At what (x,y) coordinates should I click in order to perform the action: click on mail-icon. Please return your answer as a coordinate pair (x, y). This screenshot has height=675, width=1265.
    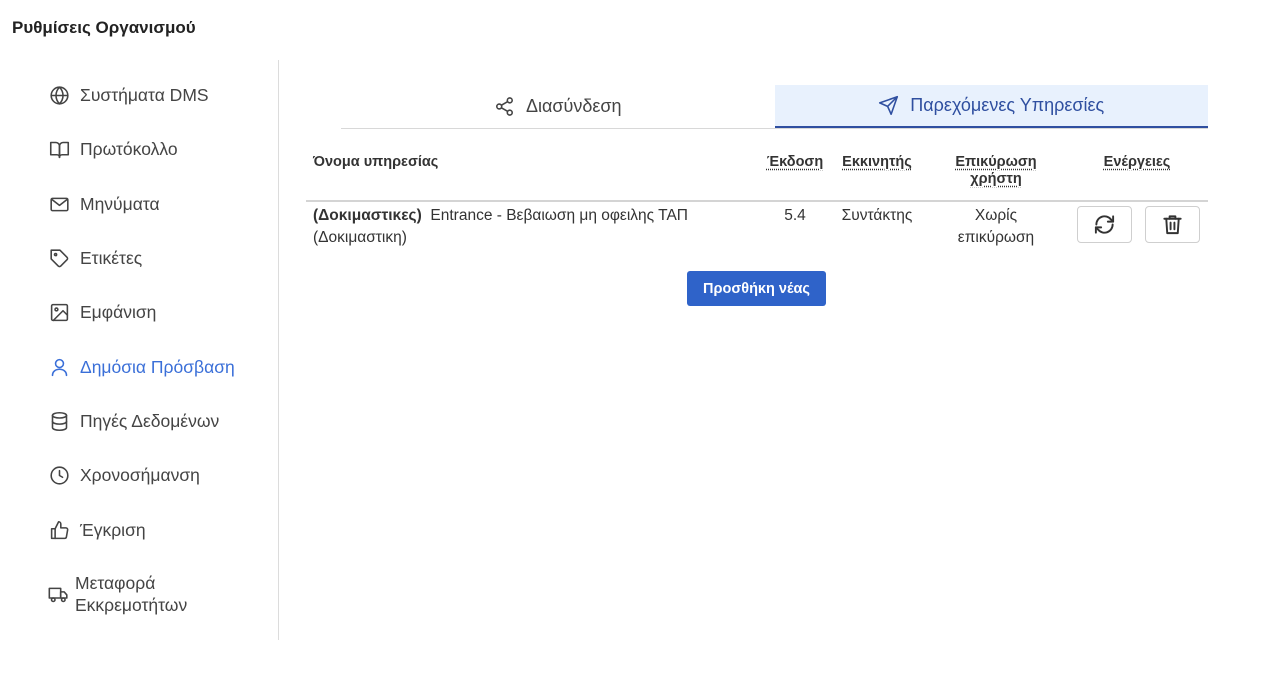
    Looking at the image, I should click on (59, 204).